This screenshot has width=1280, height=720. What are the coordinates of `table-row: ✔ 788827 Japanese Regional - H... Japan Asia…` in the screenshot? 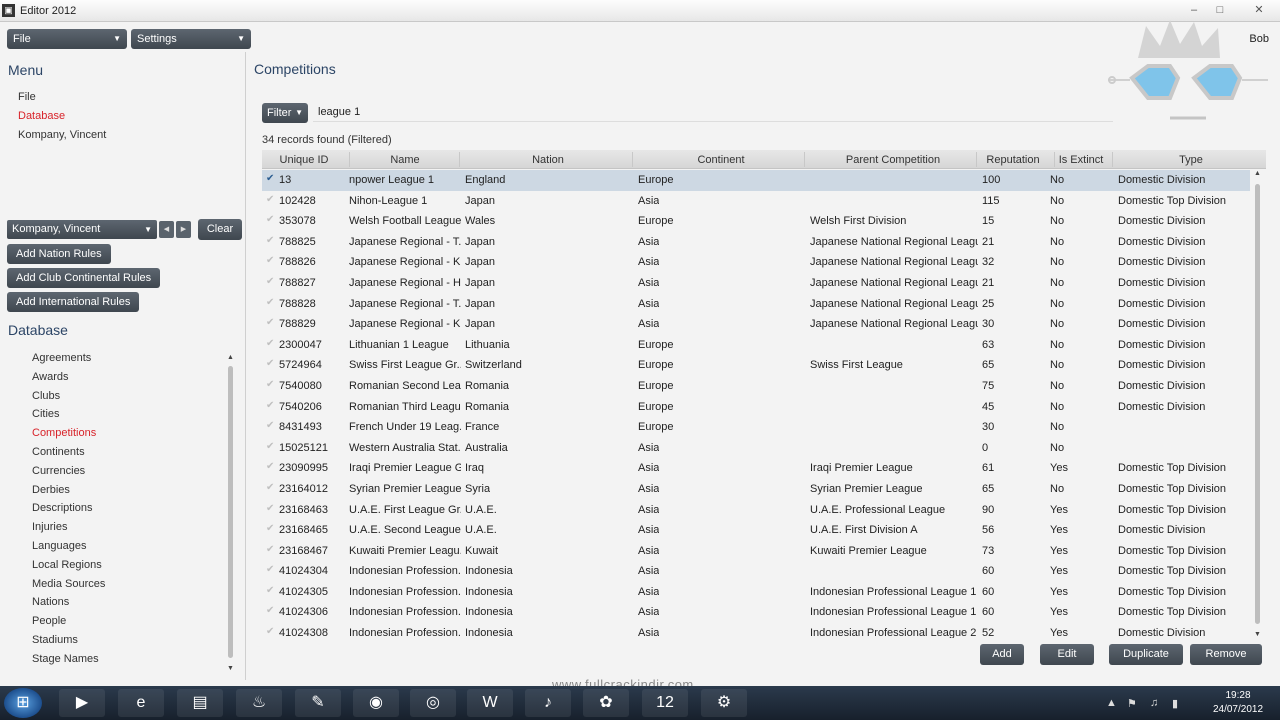 It's located at (756, 283).